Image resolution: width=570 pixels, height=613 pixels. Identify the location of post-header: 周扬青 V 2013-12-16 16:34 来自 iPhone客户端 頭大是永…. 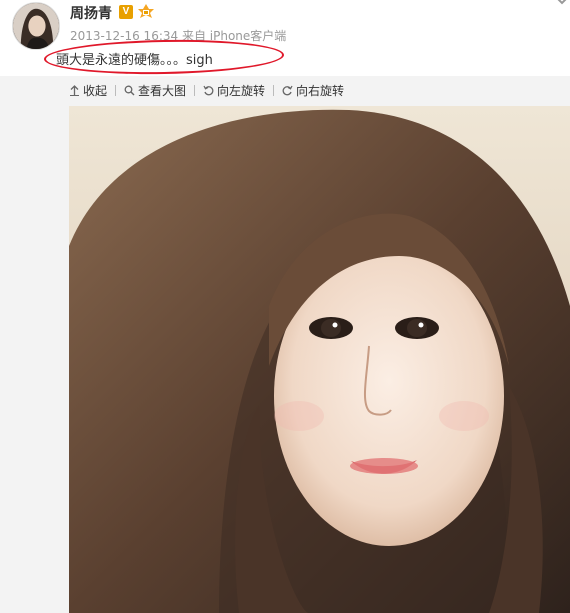
(285, 38).